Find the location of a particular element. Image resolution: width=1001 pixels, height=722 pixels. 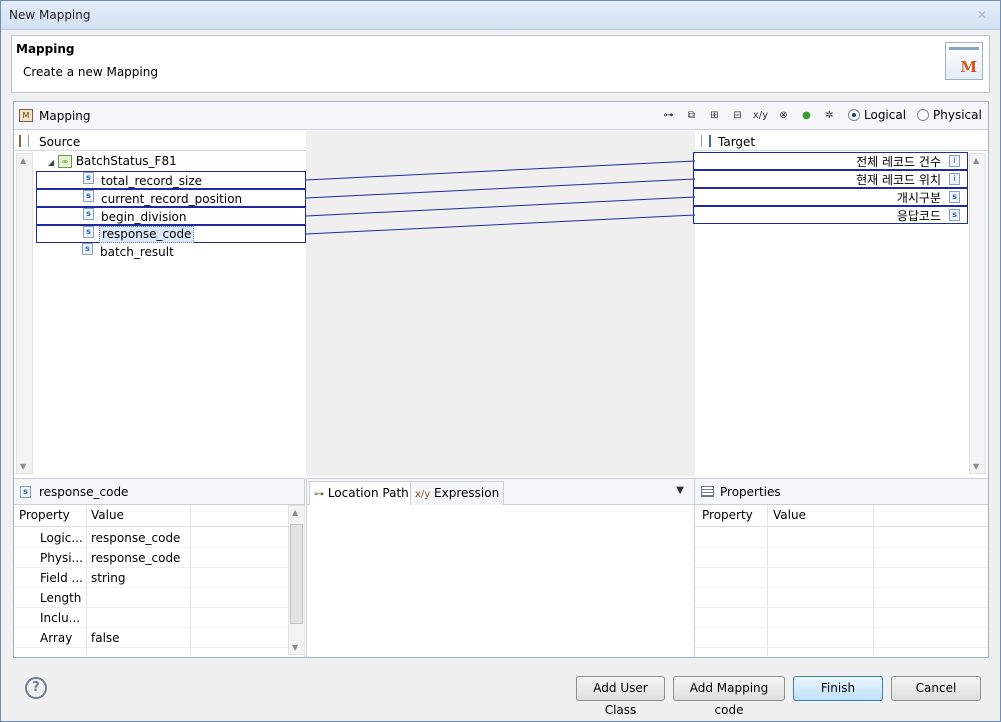

map-sibling-icon: ⊟ is located at coordinates (737, 116).